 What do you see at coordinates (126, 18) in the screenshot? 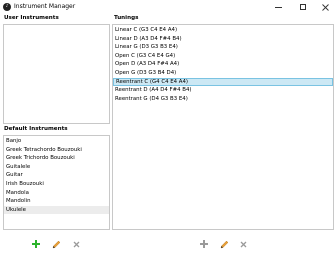
I see `tunings-label: Tunings` at bounding box center [126, 18].